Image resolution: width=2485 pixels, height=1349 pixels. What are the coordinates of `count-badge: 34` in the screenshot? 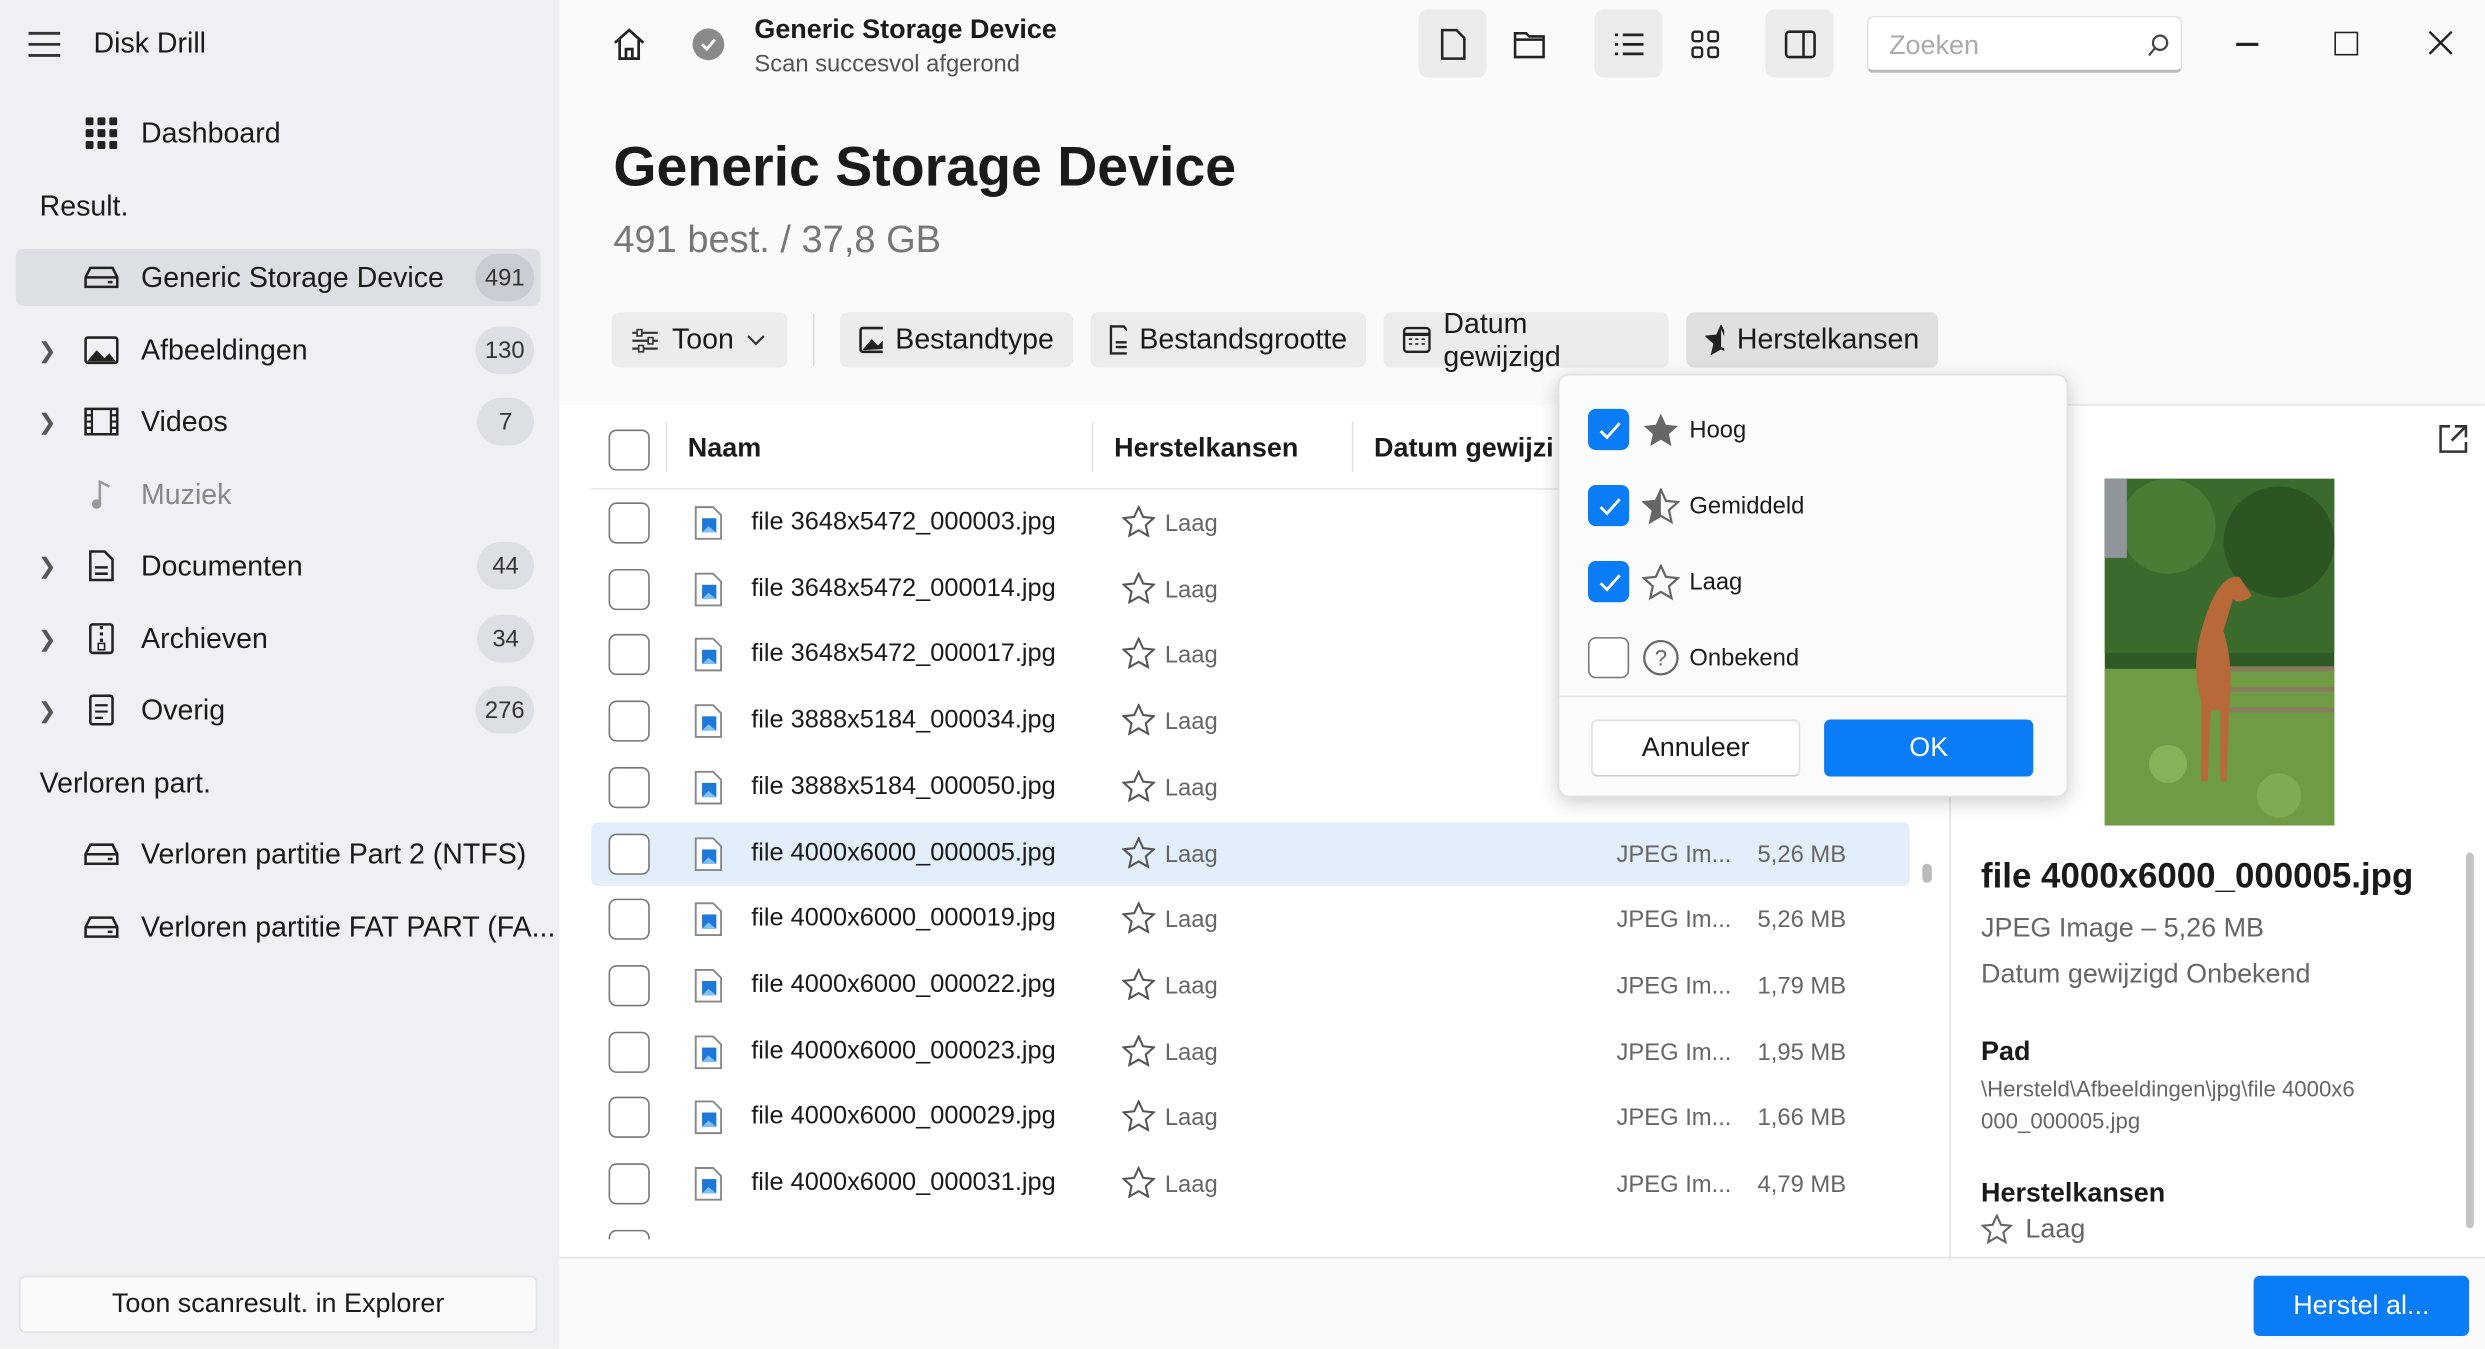 It's located at (506, 638).